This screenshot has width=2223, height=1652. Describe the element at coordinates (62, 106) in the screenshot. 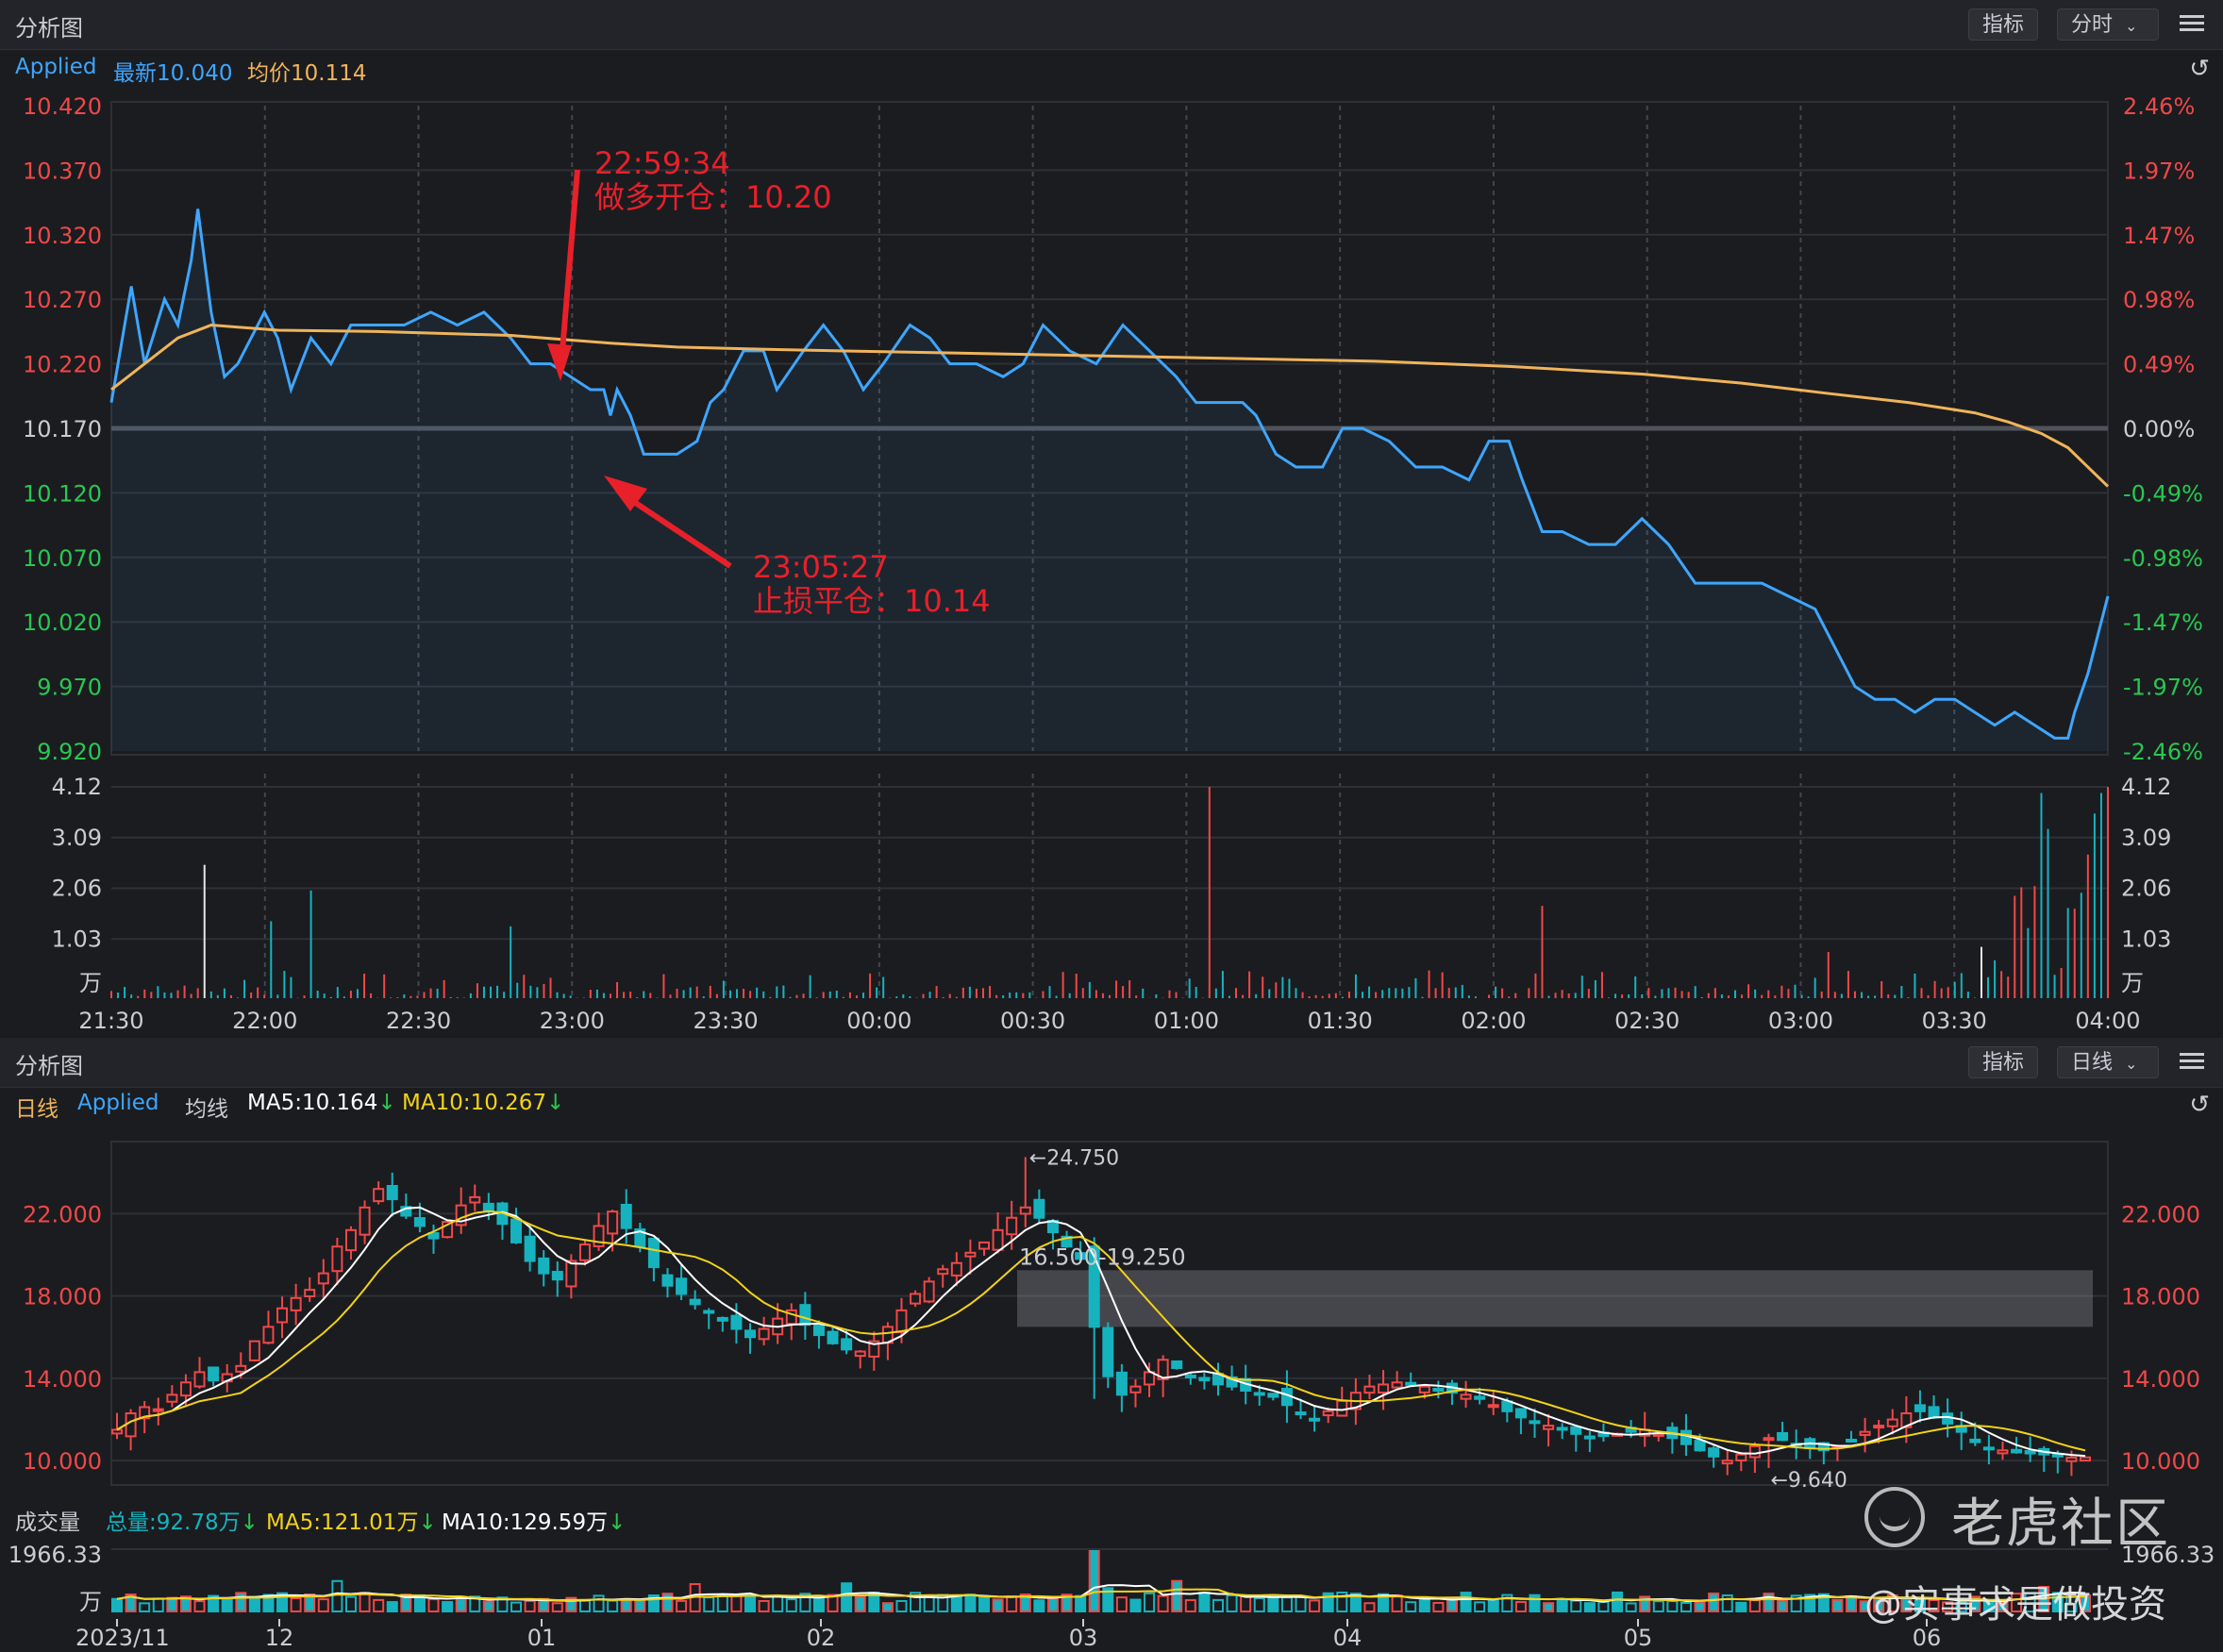

I see `y-tick-left: 10.420` at that location.